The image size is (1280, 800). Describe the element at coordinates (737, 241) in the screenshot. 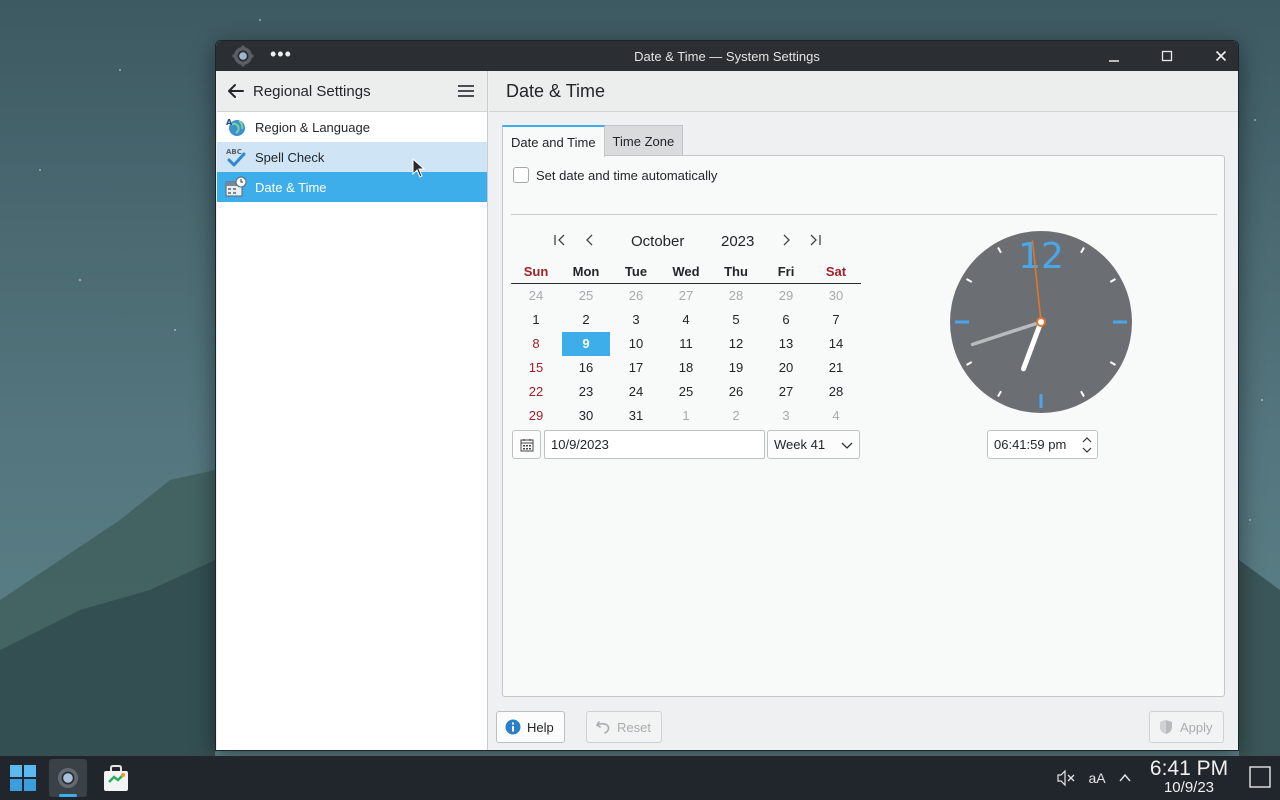

I see `calendar-year: 2023` at that location.